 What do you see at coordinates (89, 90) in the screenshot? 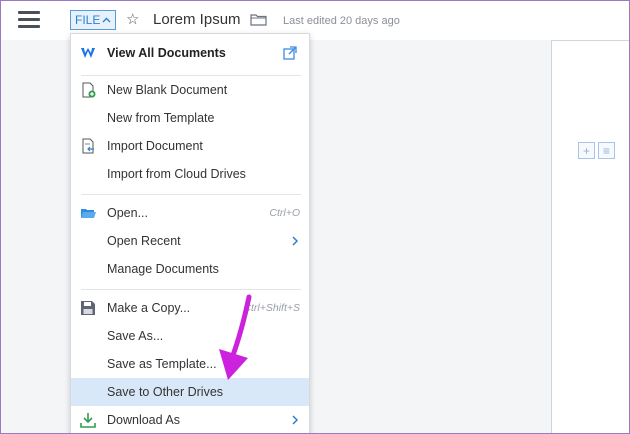
I see `new-document-icon` at bounding box center [89, 90].